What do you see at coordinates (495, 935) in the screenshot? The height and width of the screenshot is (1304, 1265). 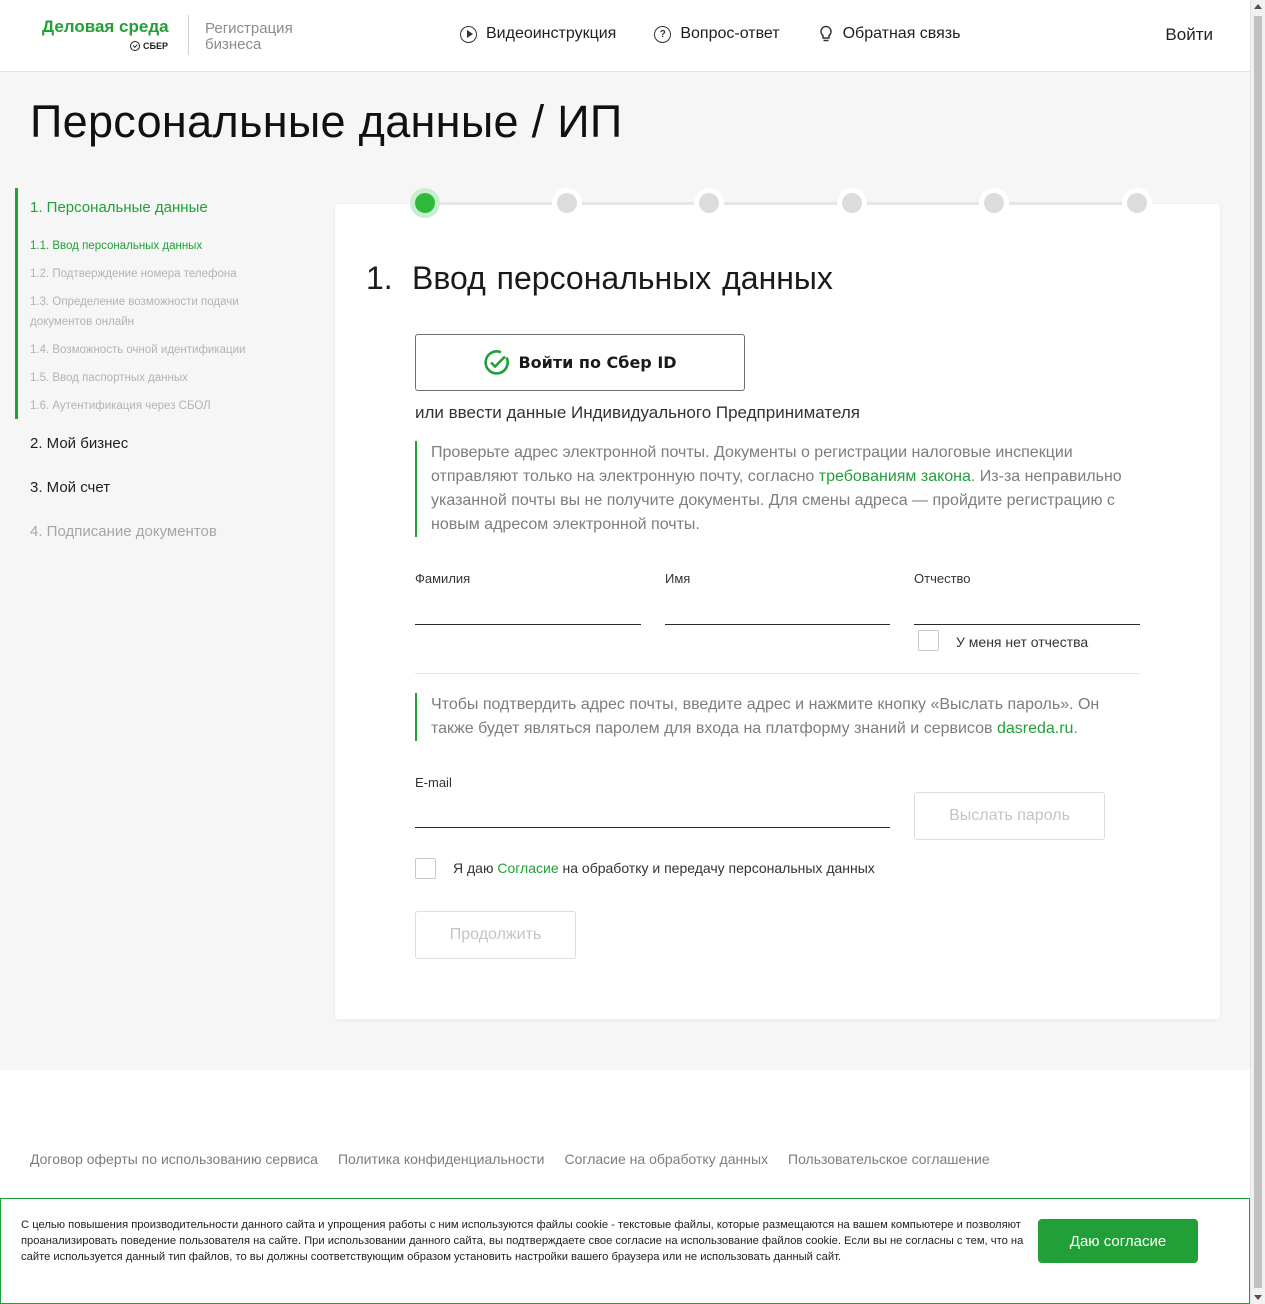 I see `continue-button: Продолжить` at bounding box center [495, 935].